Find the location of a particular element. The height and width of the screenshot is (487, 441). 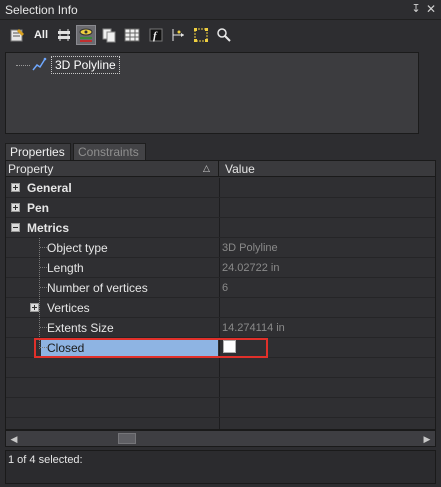

property-row-closed: Closed is located at coordinates (220, 348).